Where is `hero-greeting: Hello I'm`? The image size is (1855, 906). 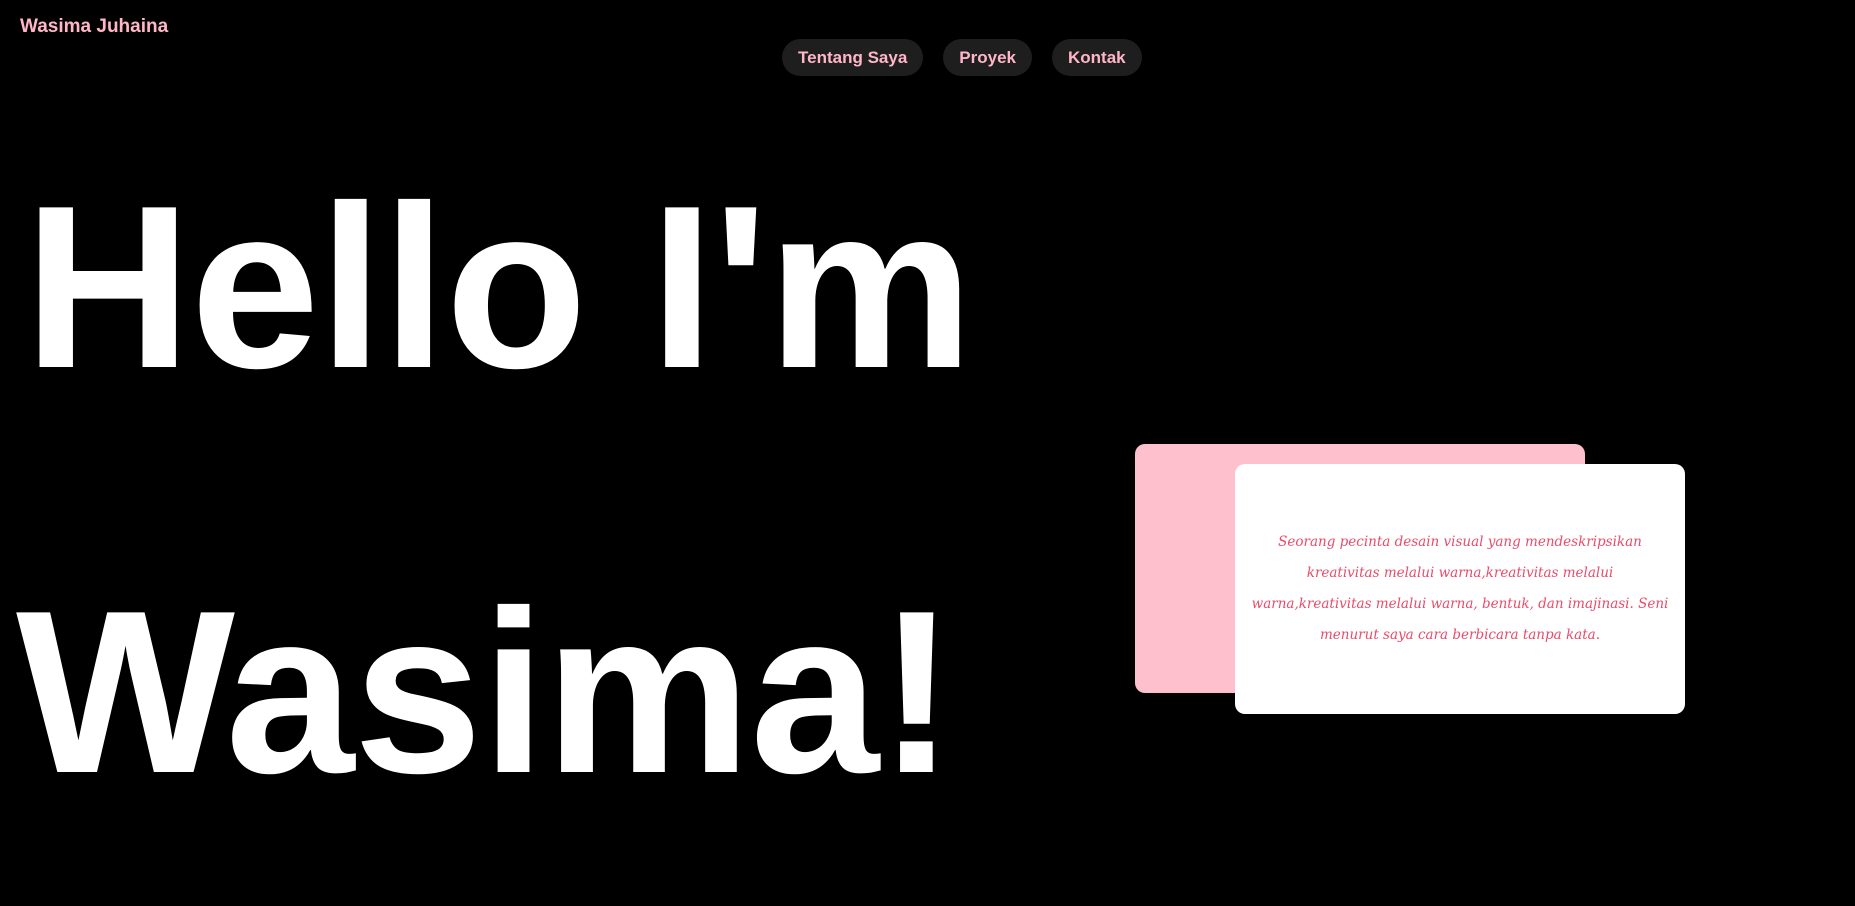
hero-greeting: Hello I'm is located at coordinates (499, 287).